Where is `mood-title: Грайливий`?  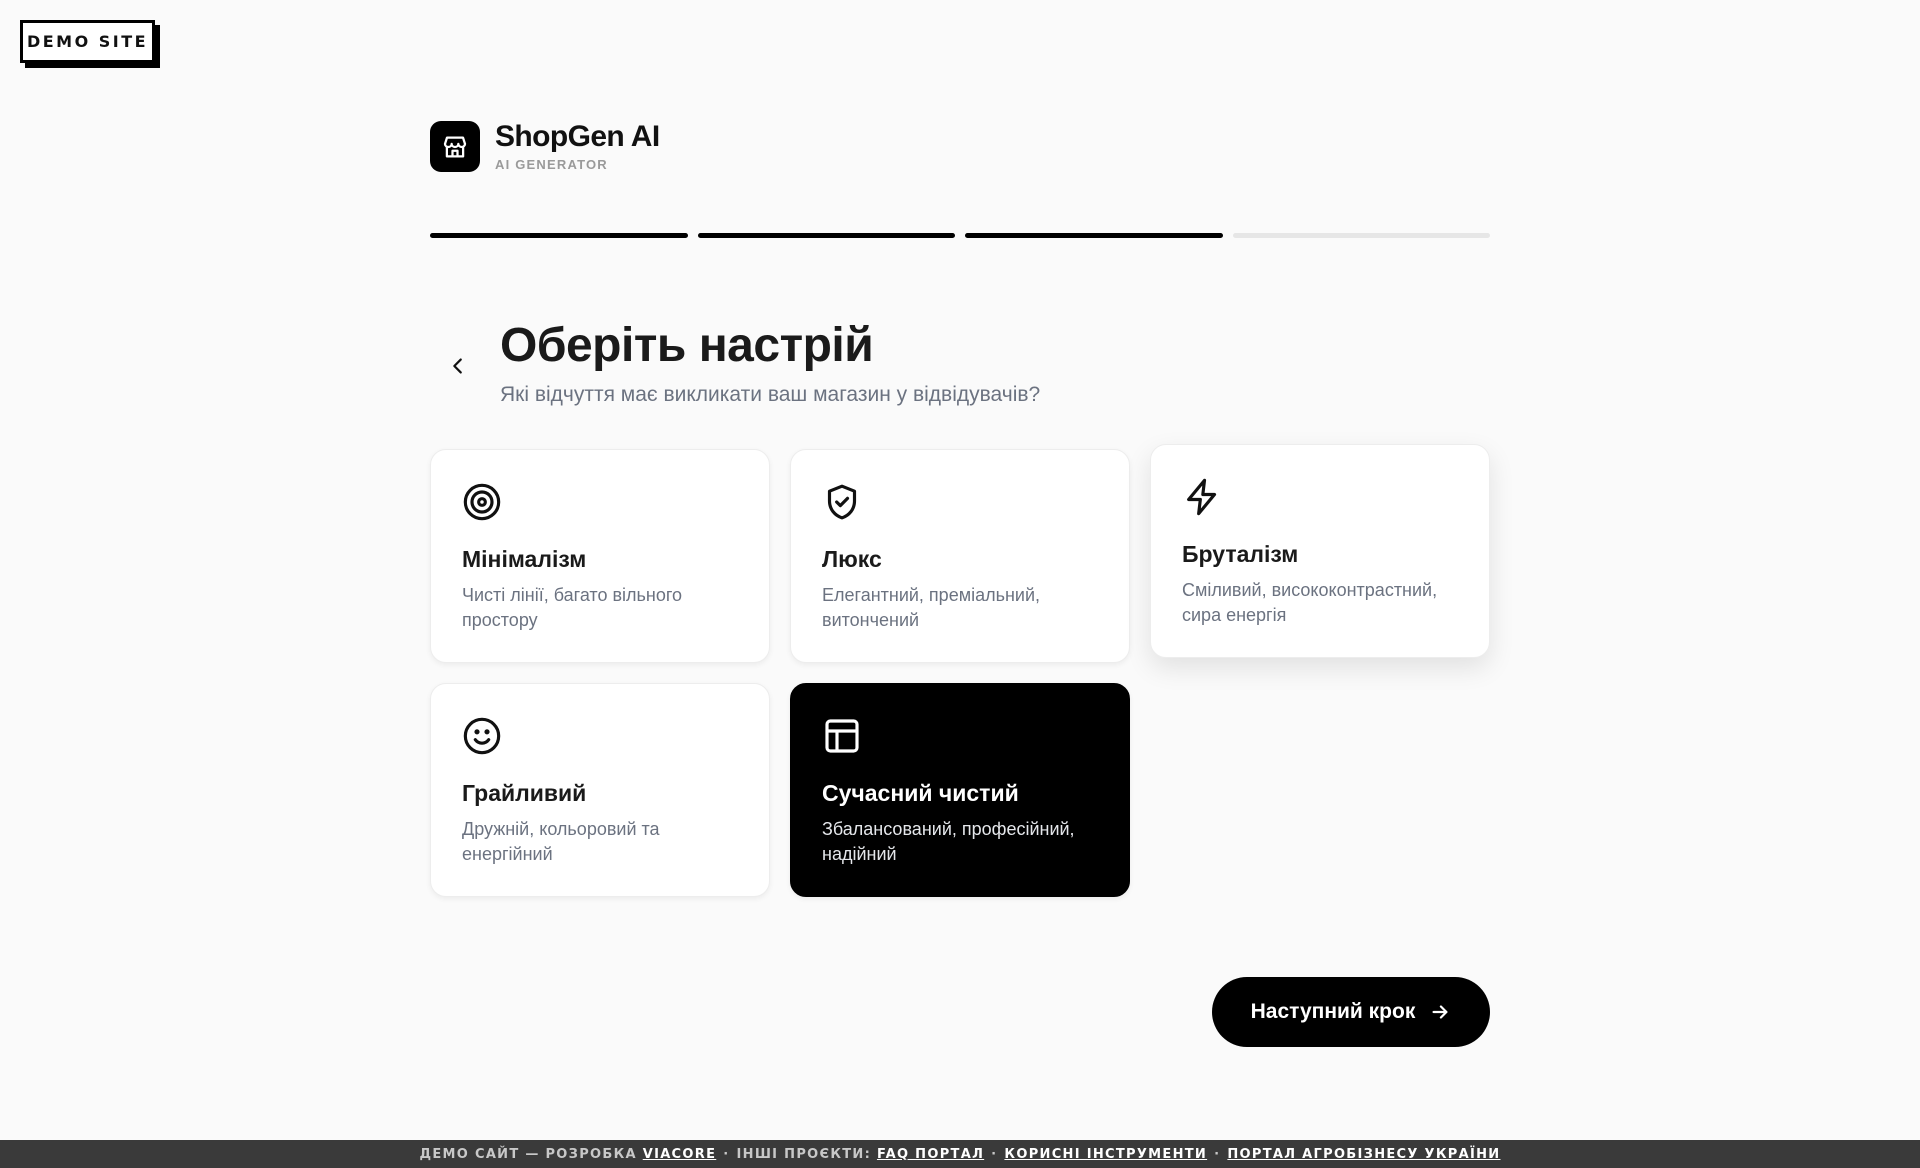
mood-title: Грайливий is located at coordinates (524, 793).